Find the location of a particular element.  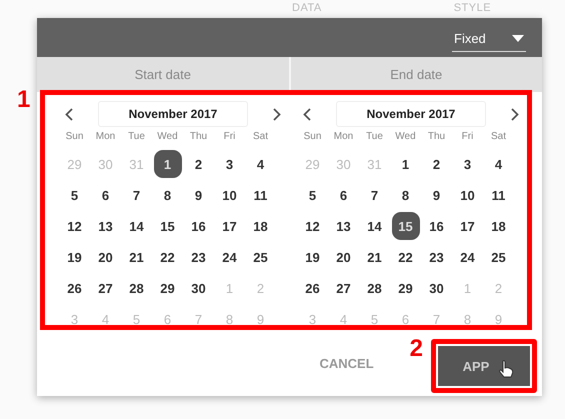

background-tab-label: STYLE is located at coordinates (473, 9).